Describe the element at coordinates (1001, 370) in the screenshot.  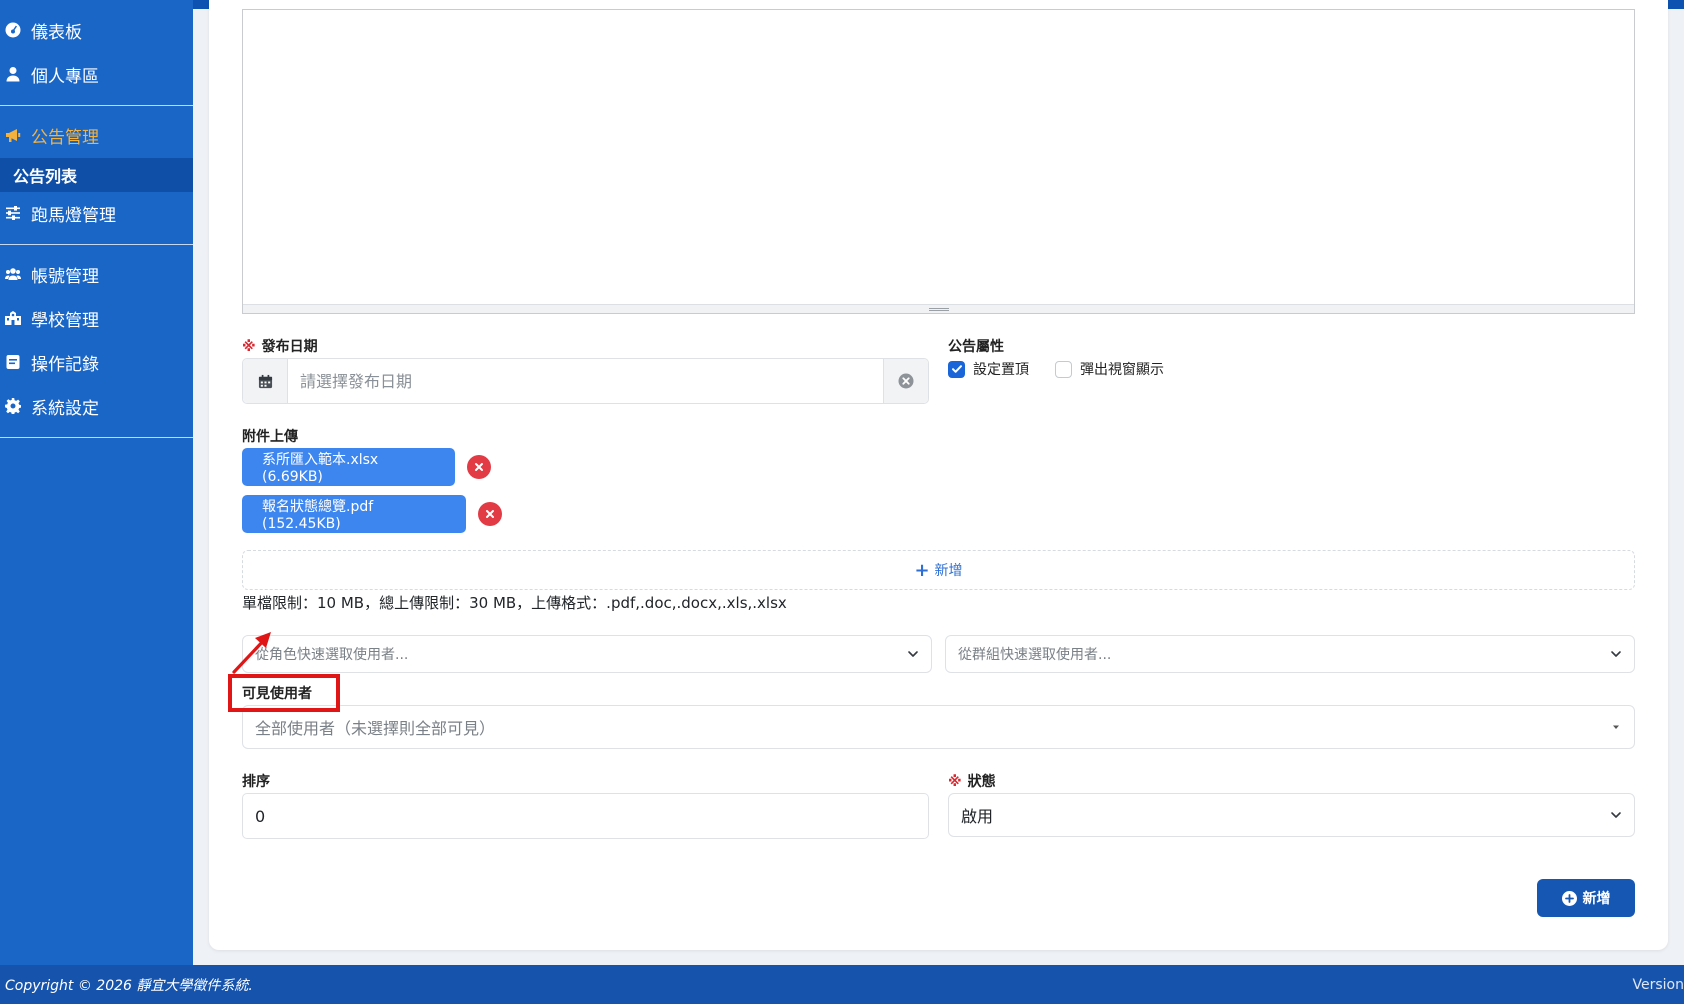
I see `pin-to-top-label: 設定置頂` at that location.